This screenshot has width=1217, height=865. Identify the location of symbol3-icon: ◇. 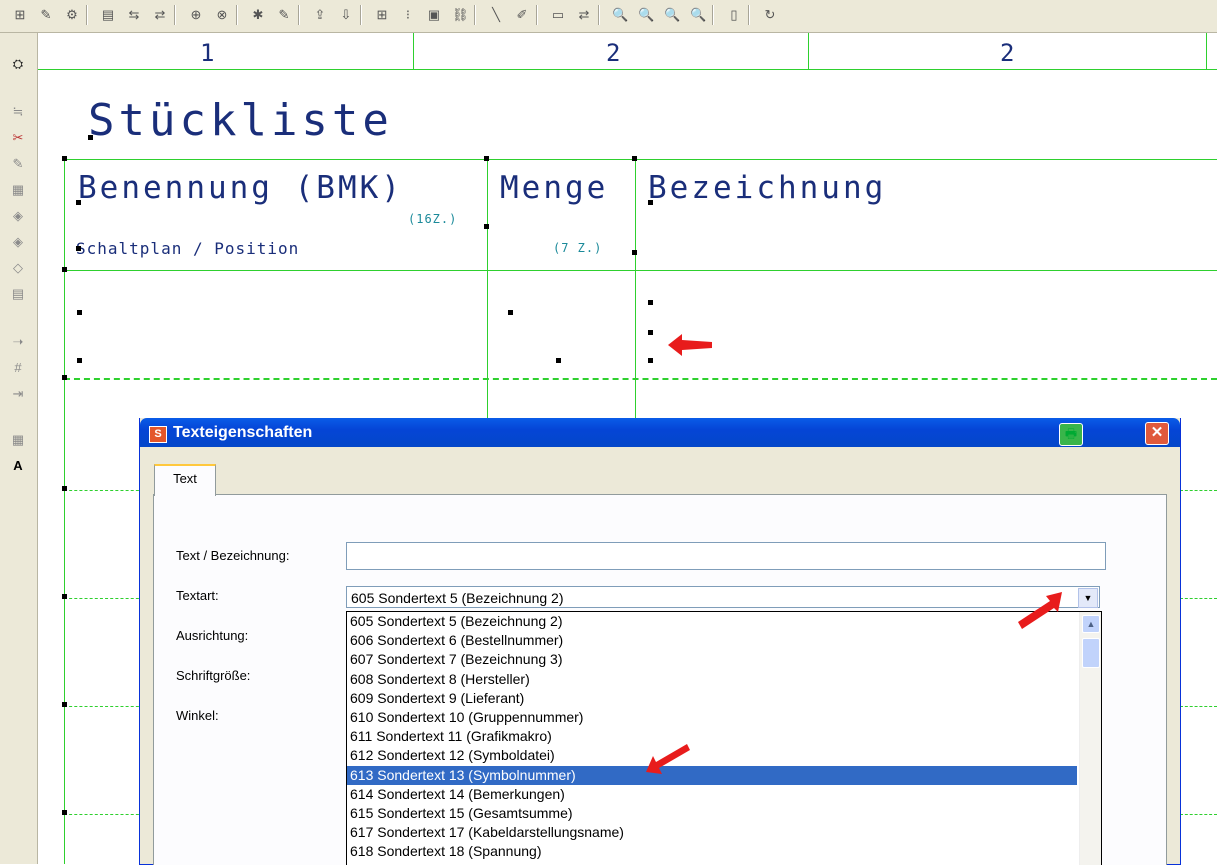
(18, 268).